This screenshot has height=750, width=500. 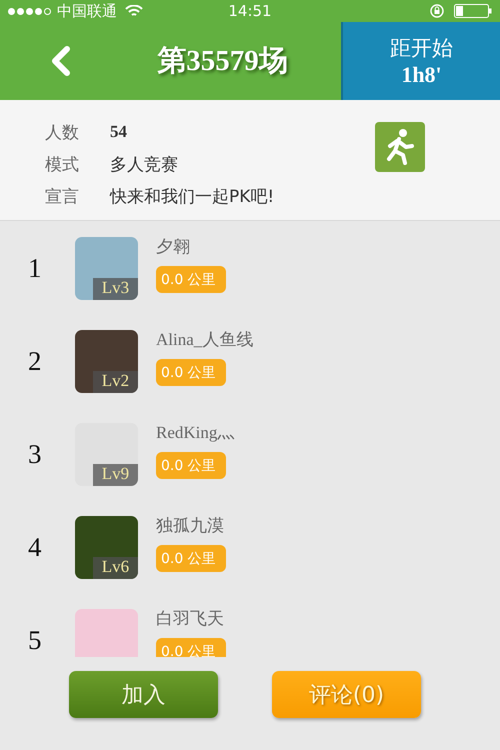 I want to click on wifi-icon, so click(x=134, y=11).